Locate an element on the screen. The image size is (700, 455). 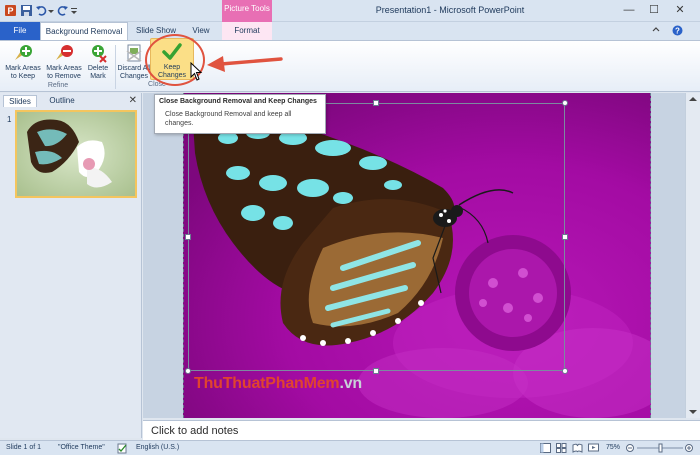
slide-thumbnail is located at coordinates (76, 154).